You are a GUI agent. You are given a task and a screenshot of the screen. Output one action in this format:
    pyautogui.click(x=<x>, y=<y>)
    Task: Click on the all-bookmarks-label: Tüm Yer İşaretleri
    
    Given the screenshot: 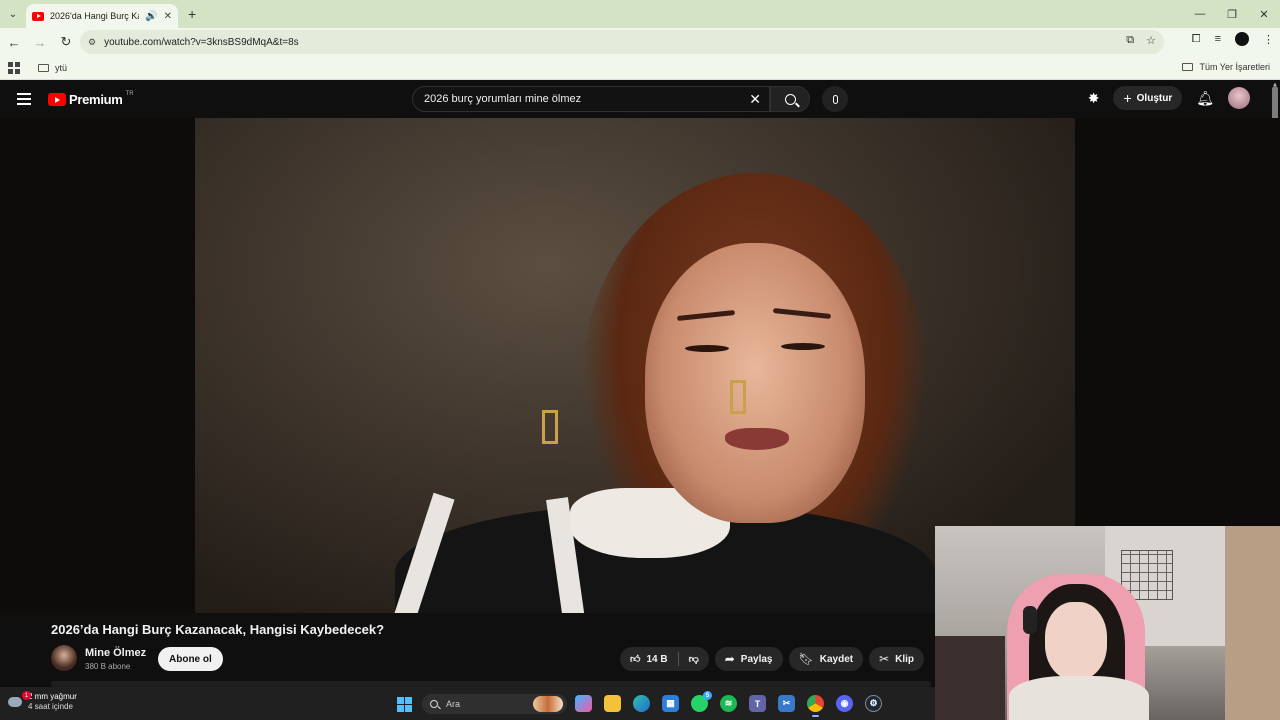 What is the action you would take?
    pyautogui.click(x=1234, y=67)
    